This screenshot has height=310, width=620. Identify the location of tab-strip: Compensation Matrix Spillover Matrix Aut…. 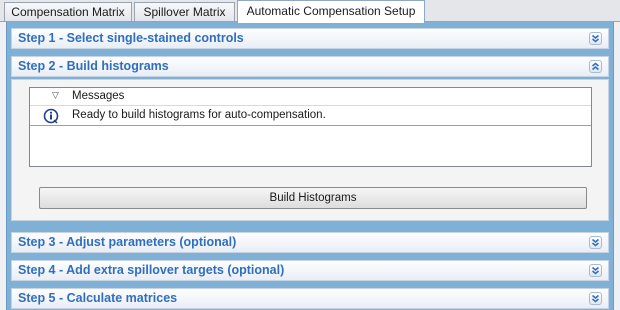
(310, 11).